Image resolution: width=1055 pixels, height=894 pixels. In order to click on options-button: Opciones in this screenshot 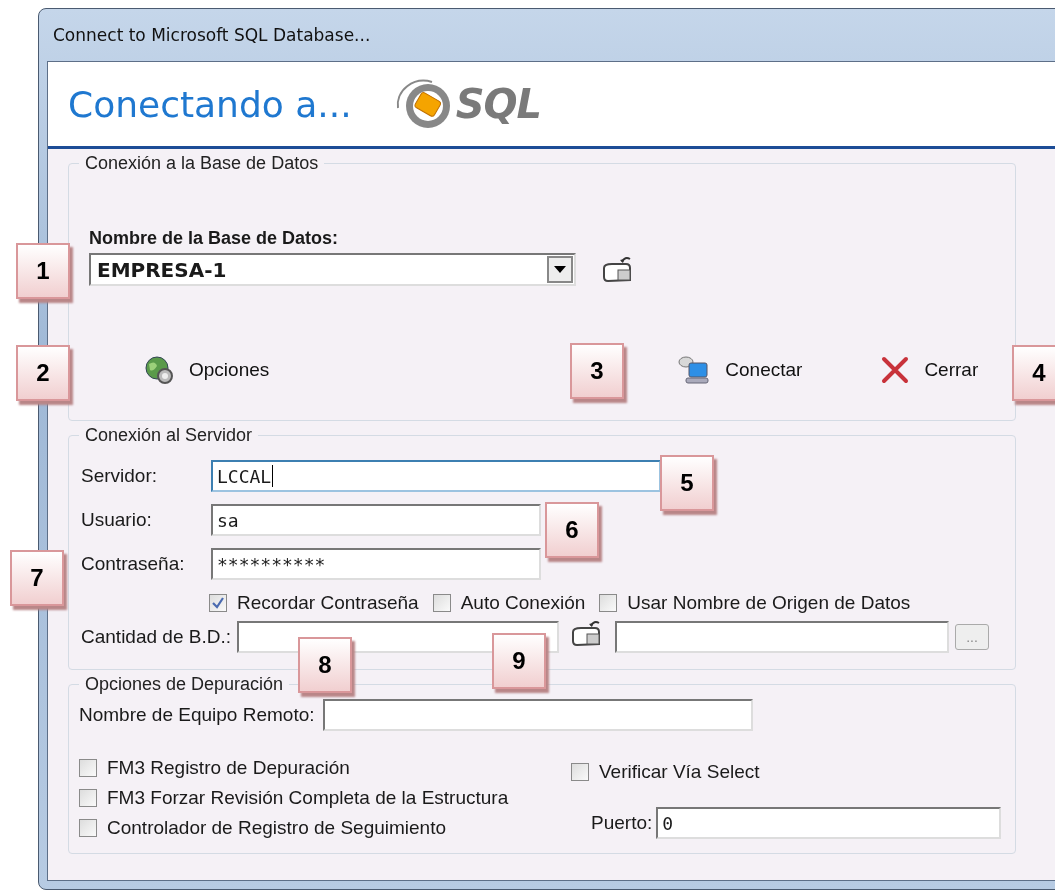, I will do `click(206, 370)`.